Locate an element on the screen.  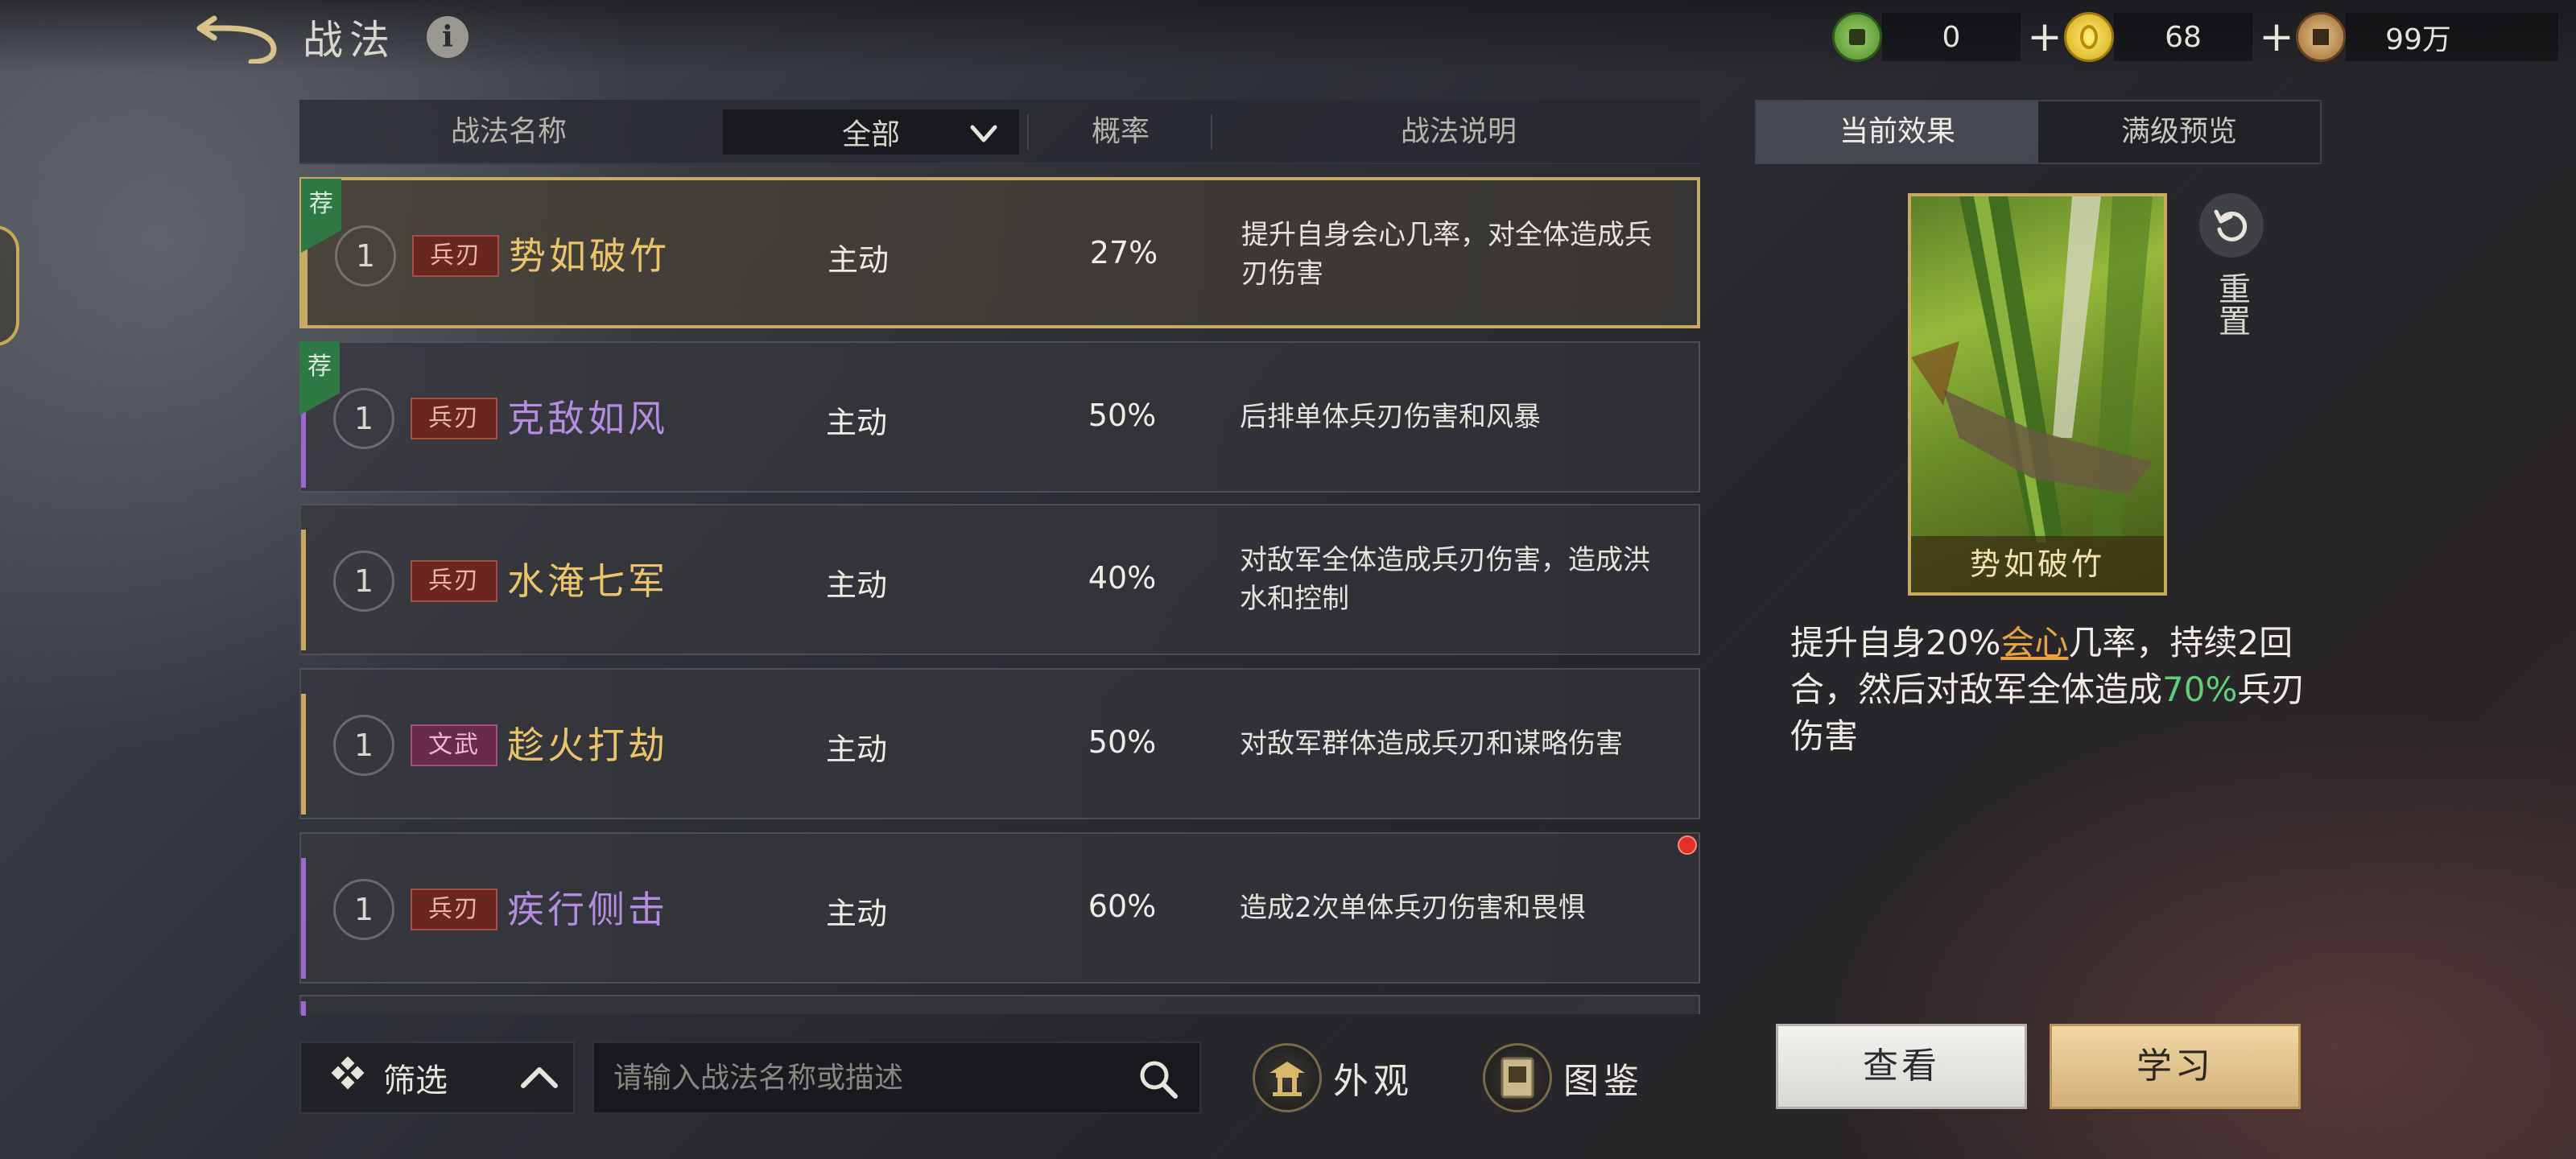
detail-tabs: 当前效果 满级预览 is located at coordinates (2038, 132).